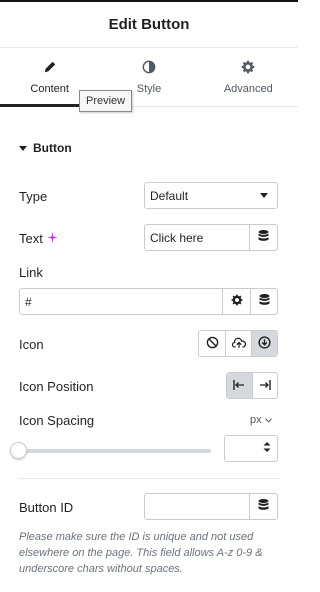  I want to click on link-input: #, so click(121, 301).